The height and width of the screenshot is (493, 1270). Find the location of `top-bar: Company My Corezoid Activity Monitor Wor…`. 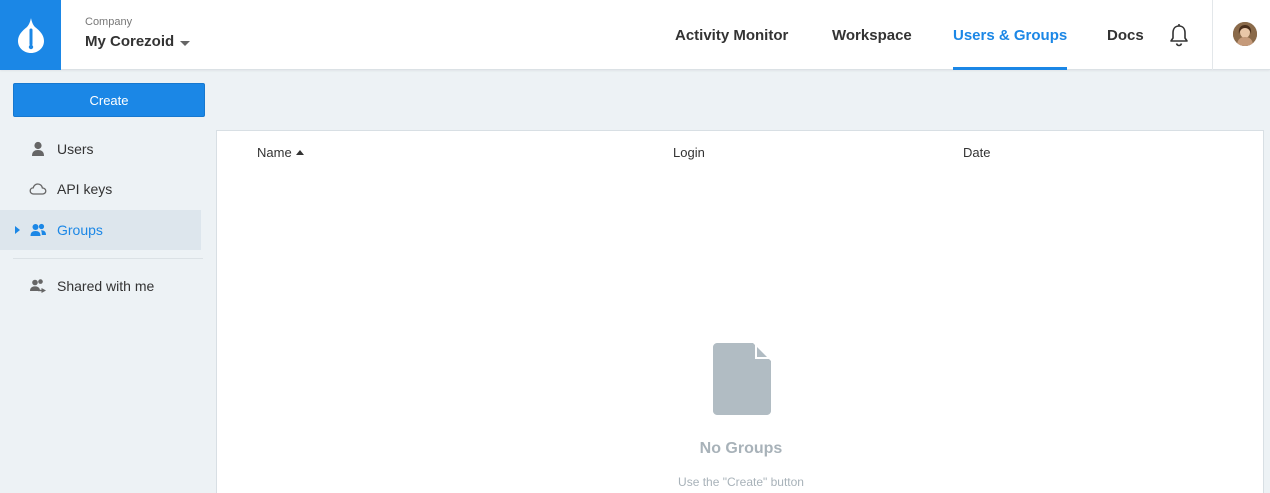

top-bar: Company My Corezoid Activity Monitor Wor… is located at coordinates (635, 35).